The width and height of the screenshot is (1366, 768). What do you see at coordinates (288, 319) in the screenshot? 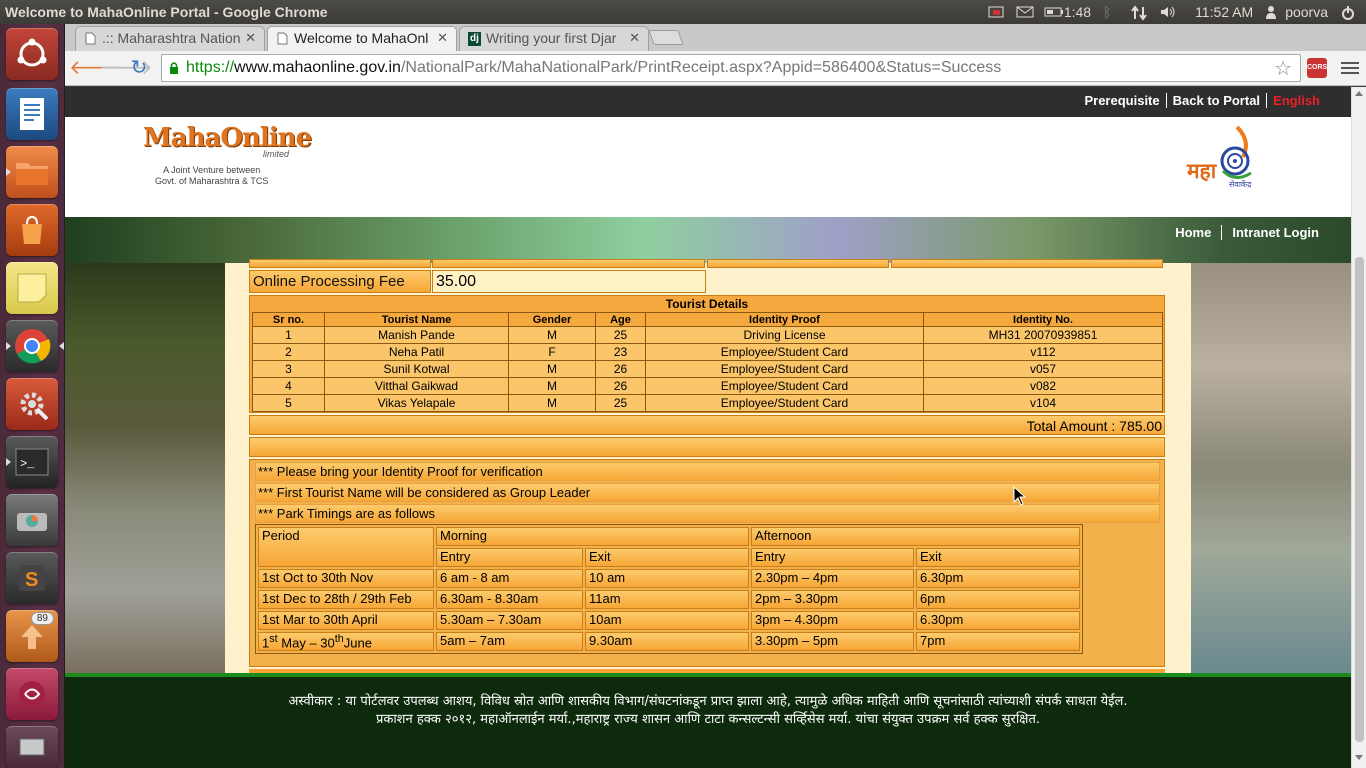
I see `col-sr-no: Sr no.` at bounding box center [288, 319].